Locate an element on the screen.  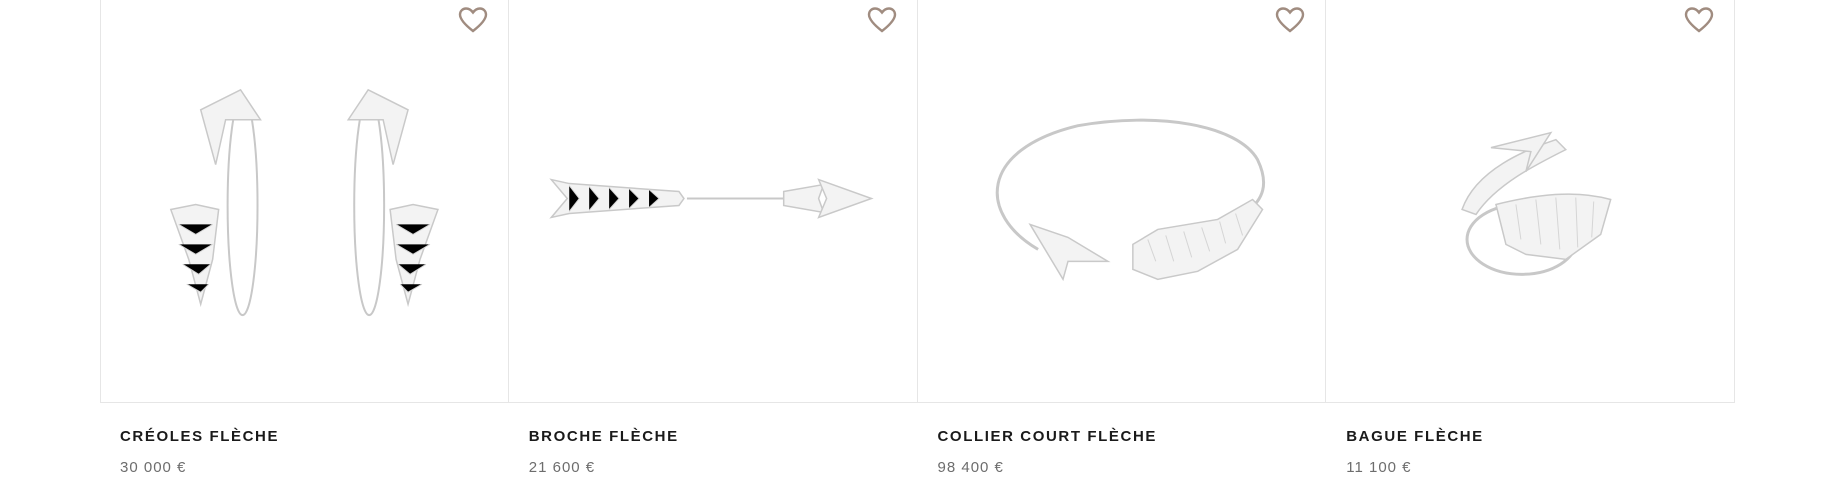
product-price: 98 400 € is located at coordinates (970, 467).